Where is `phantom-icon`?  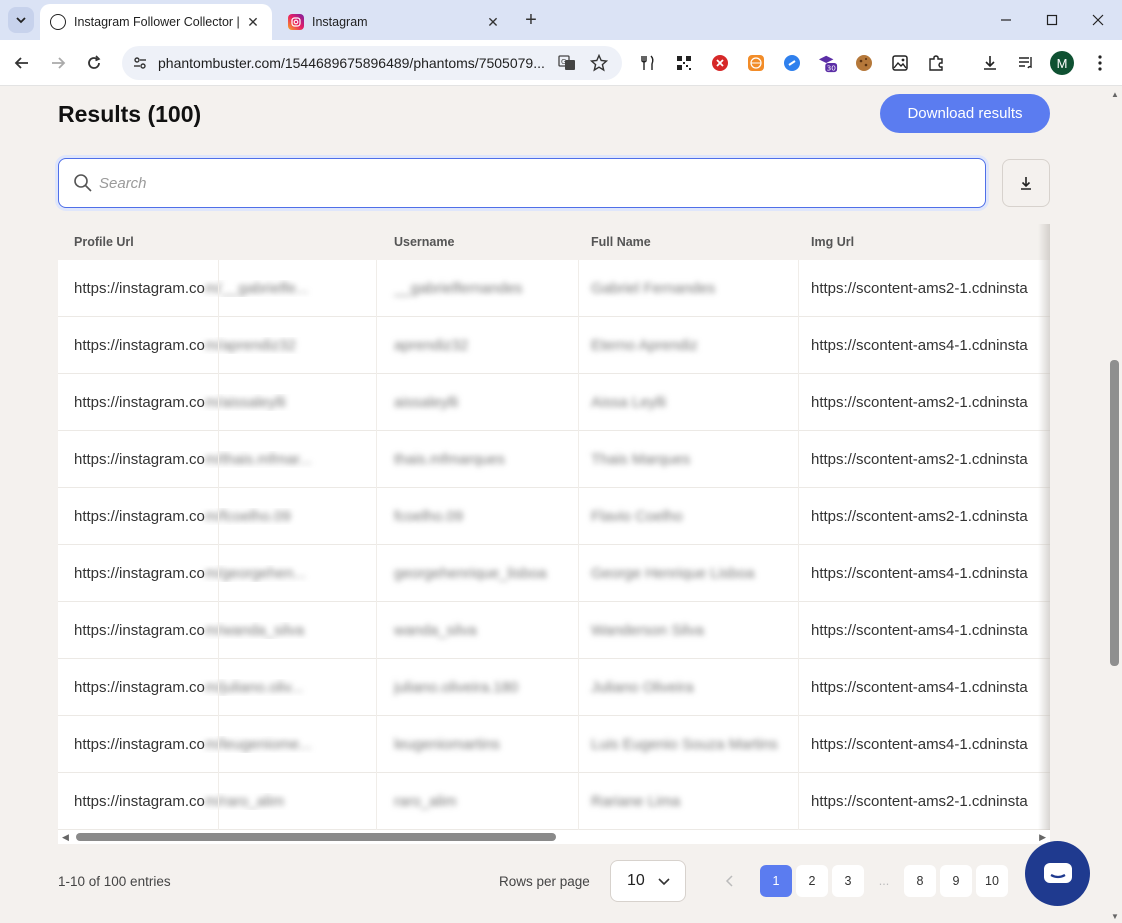
phantom-icon is located at coordinates (58, 22).